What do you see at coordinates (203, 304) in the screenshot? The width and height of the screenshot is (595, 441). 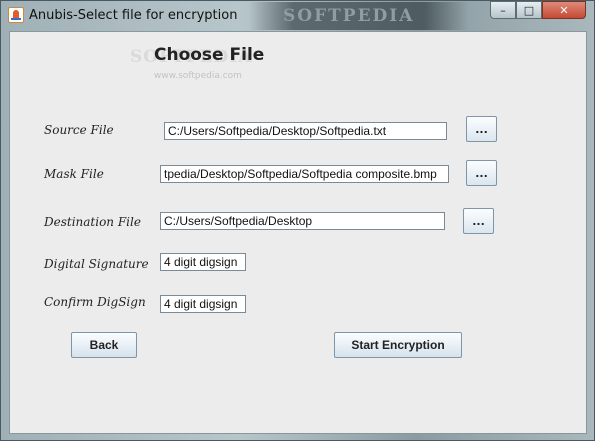 I see `confirm-digsign-field: 4 digit digsign` at bounding box center [203, 304].